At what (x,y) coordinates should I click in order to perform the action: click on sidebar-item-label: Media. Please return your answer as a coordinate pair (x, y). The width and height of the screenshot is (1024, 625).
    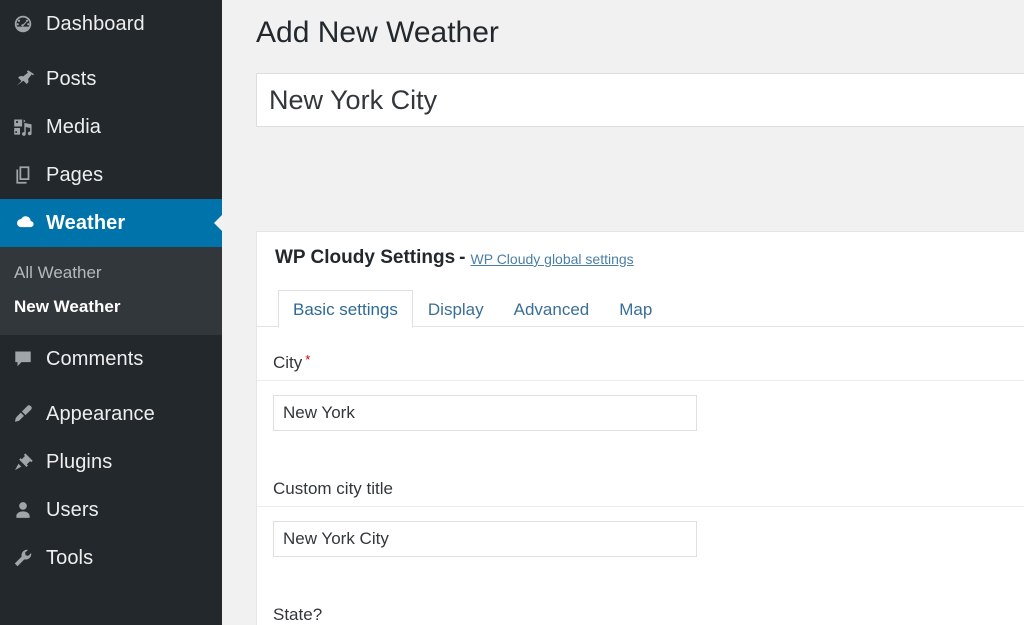
    Looking at the image, I should click on (73, 126).